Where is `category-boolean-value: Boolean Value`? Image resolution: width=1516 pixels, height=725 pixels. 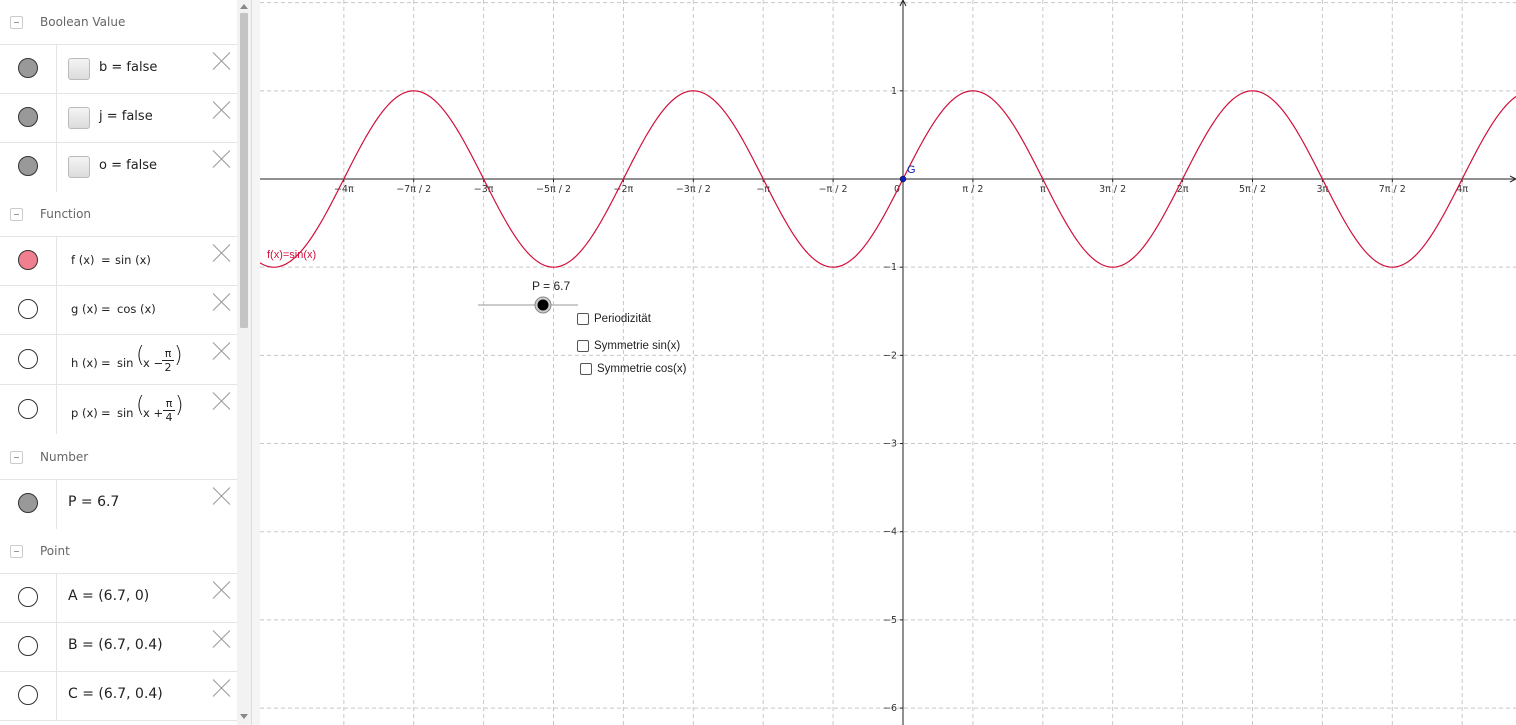
category-boolean-value: Boolean Value is located at coordinates (118, 23).